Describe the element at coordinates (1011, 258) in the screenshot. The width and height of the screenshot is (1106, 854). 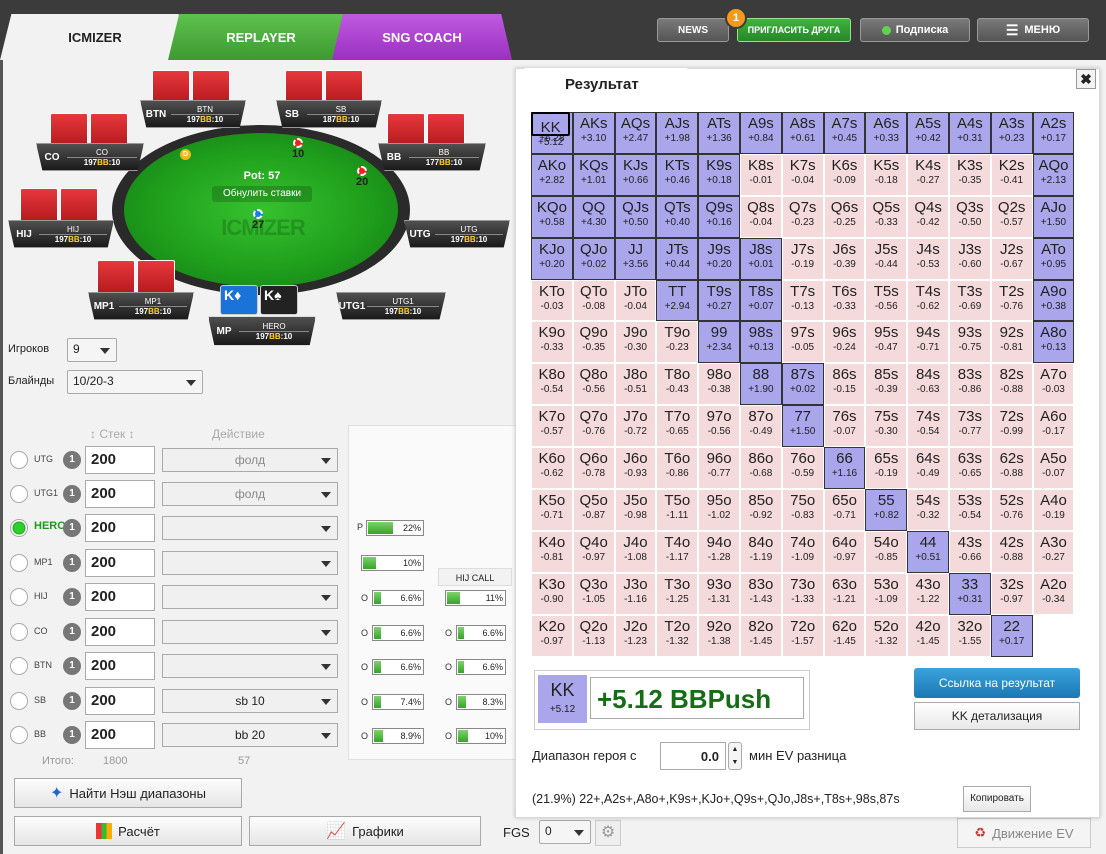
I see `hand-cell: J2s -0.67` at that location.